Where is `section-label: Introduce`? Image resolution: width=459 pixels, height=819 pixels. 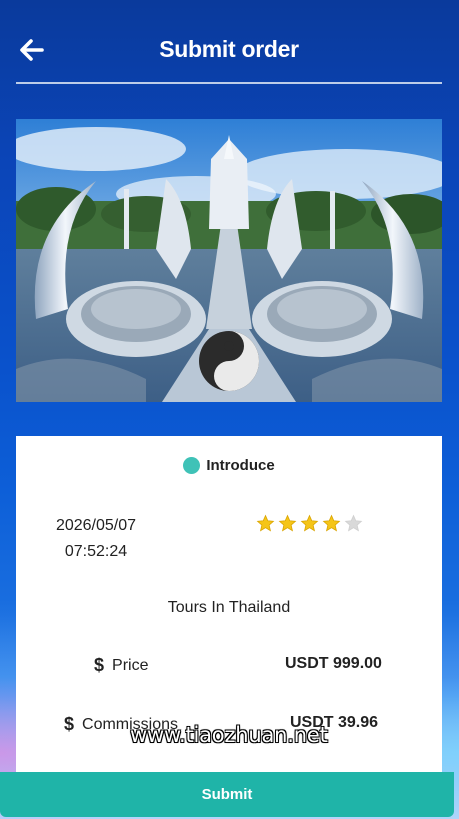 section-label: Introduce is located at coordinates (240, 465).